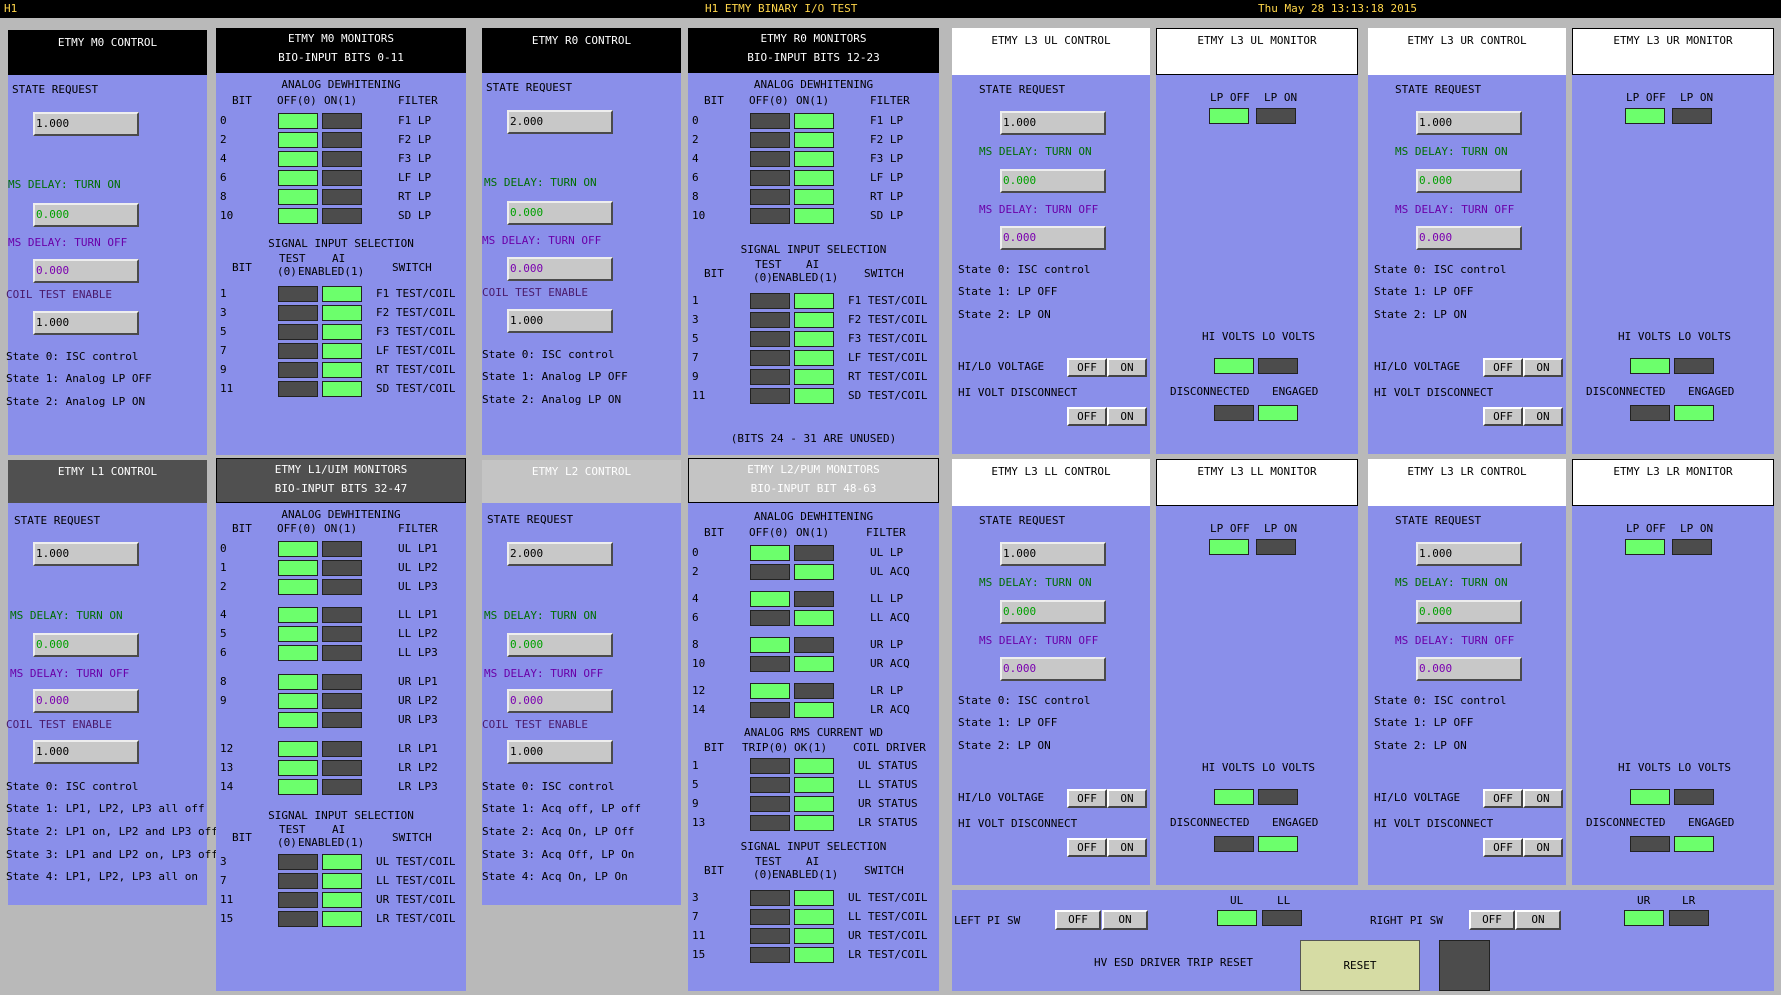  What do you see at coordinates (223, 158) in the screenshot?
I see `bit-number: 4` at bounding box center [223, 158].